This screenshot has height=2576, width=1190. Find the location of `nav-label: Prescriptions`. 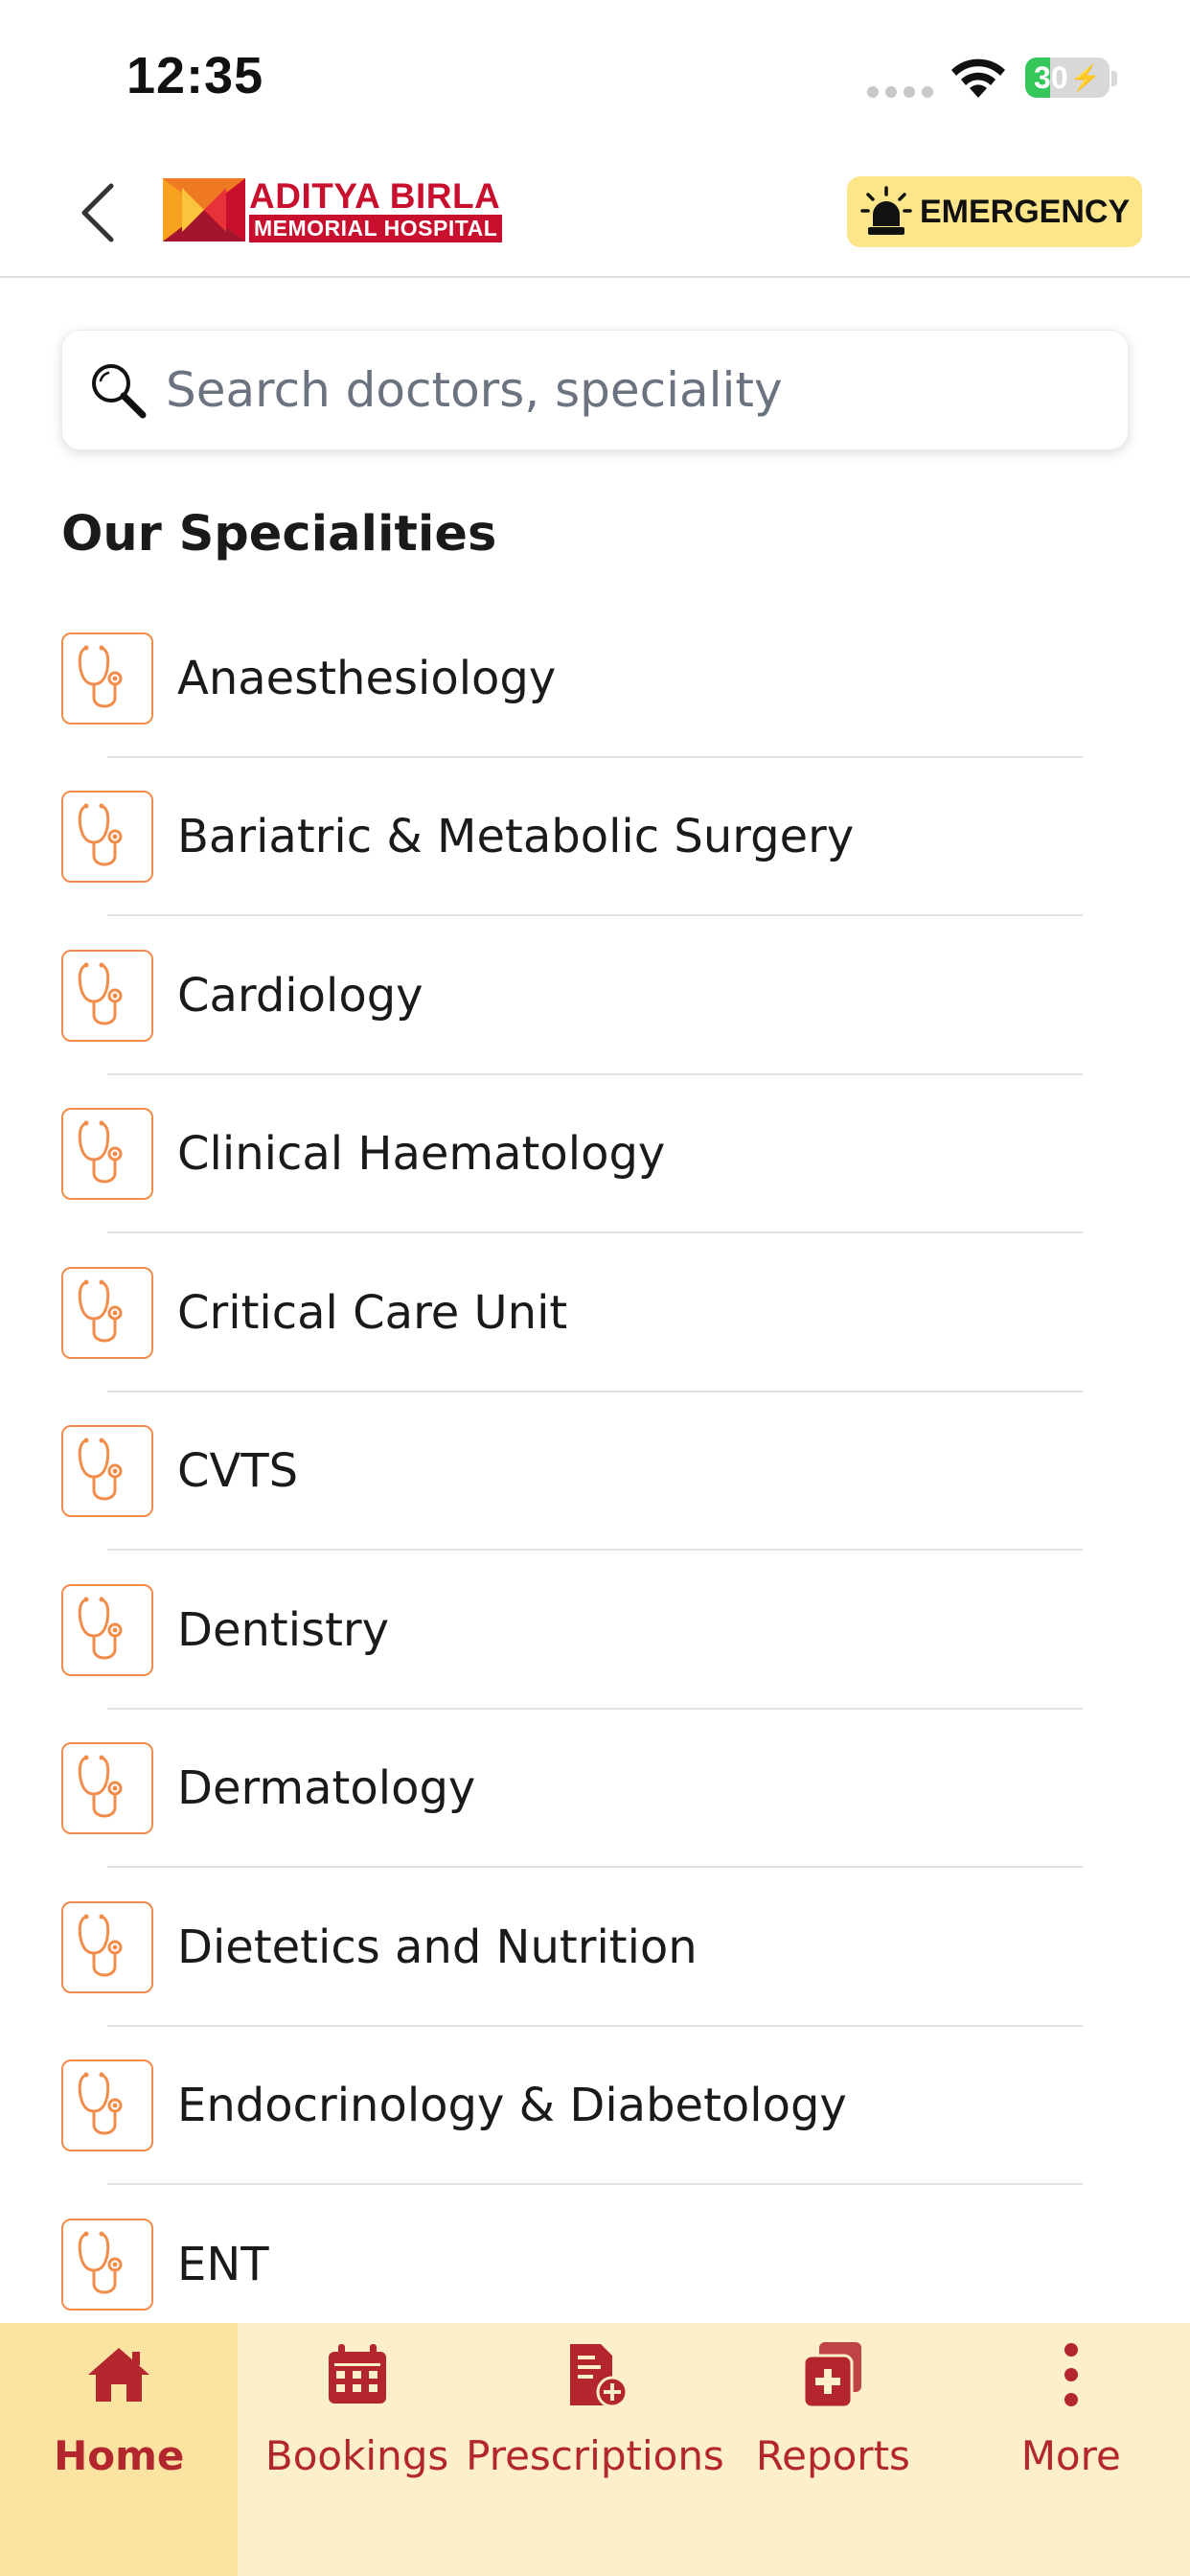

nav-label: Prescriptions is located at coordinates (595, 2455).